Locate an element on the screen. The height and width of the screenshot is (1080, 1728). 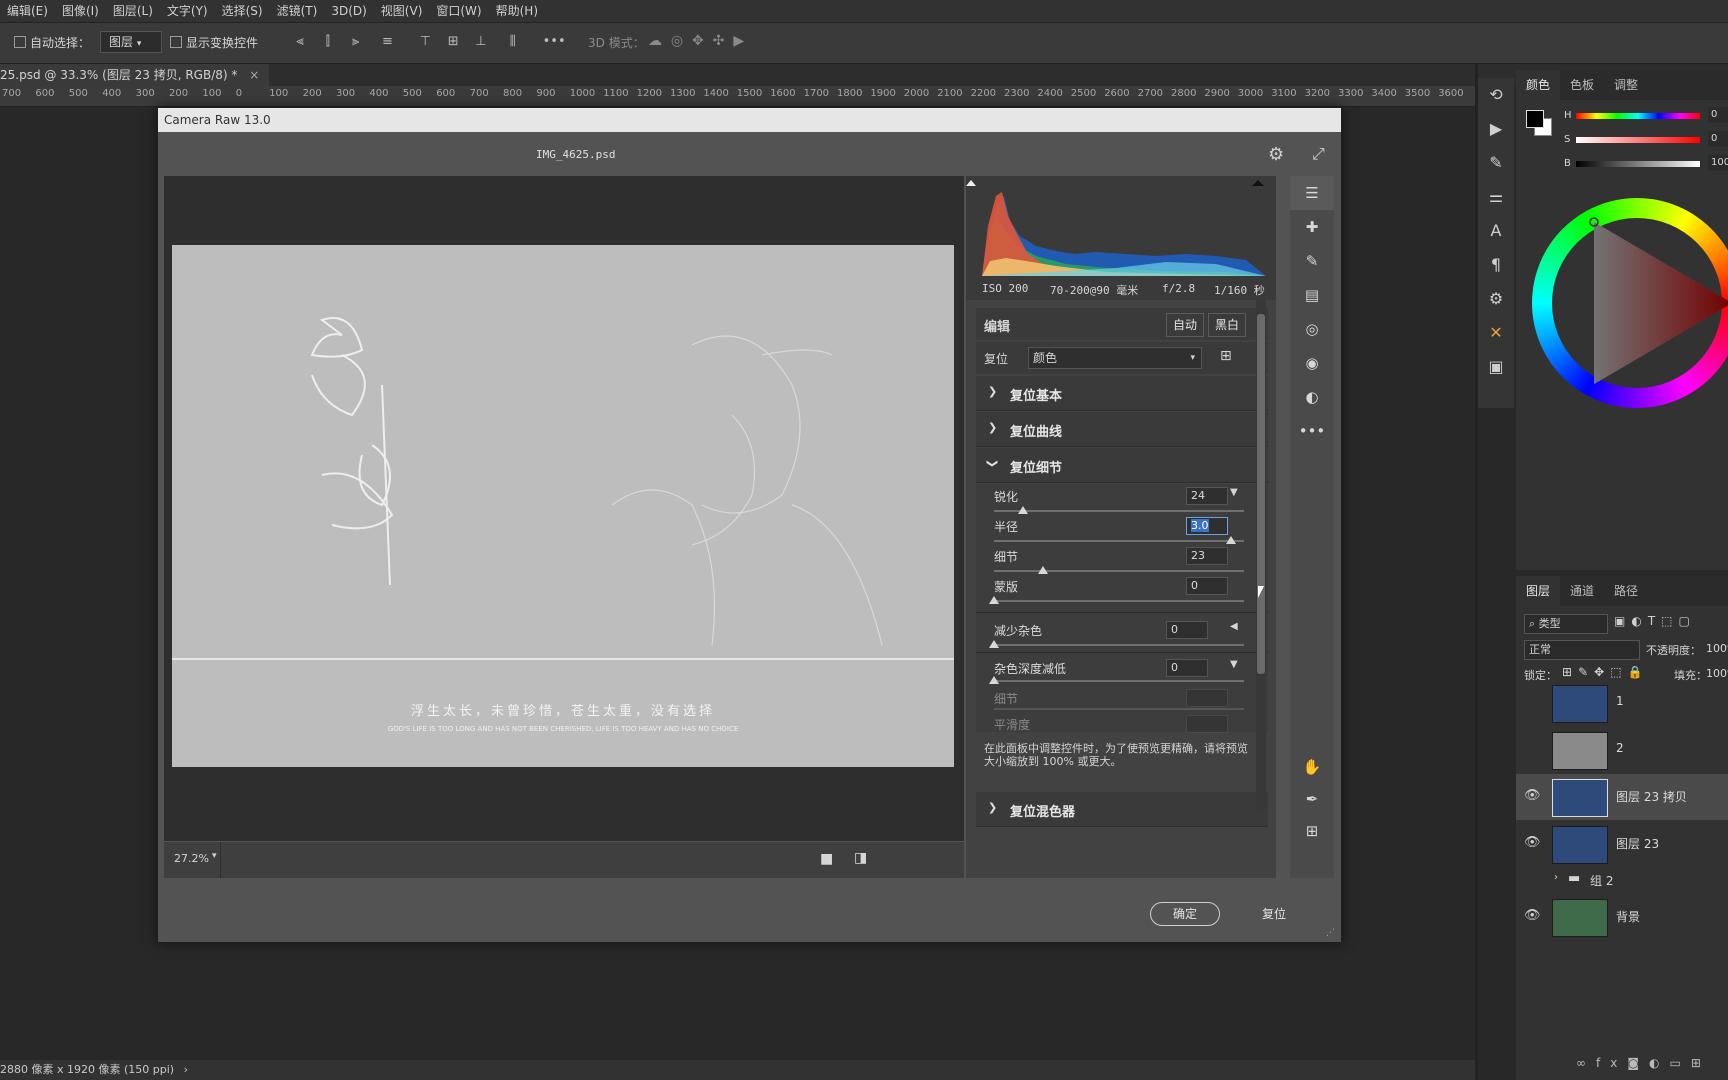
hue-value: 0 is located at coordinates (1718, 115).